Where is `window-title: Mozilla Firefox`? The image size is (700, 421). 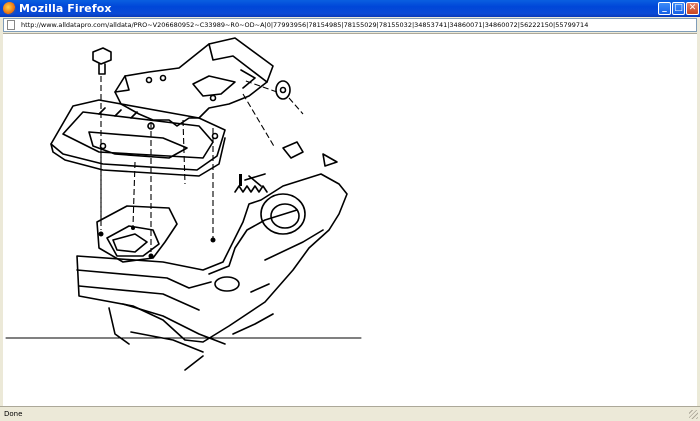
window-title: Mozilla Firefox is located at coordinates (65, 8).